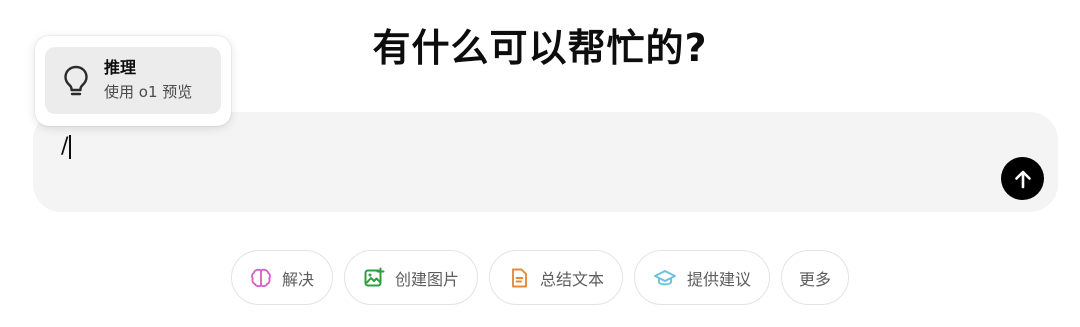 This screenshot has width=1080, height=327. I want to click on arrow-up-icon, so click(1022, 179).